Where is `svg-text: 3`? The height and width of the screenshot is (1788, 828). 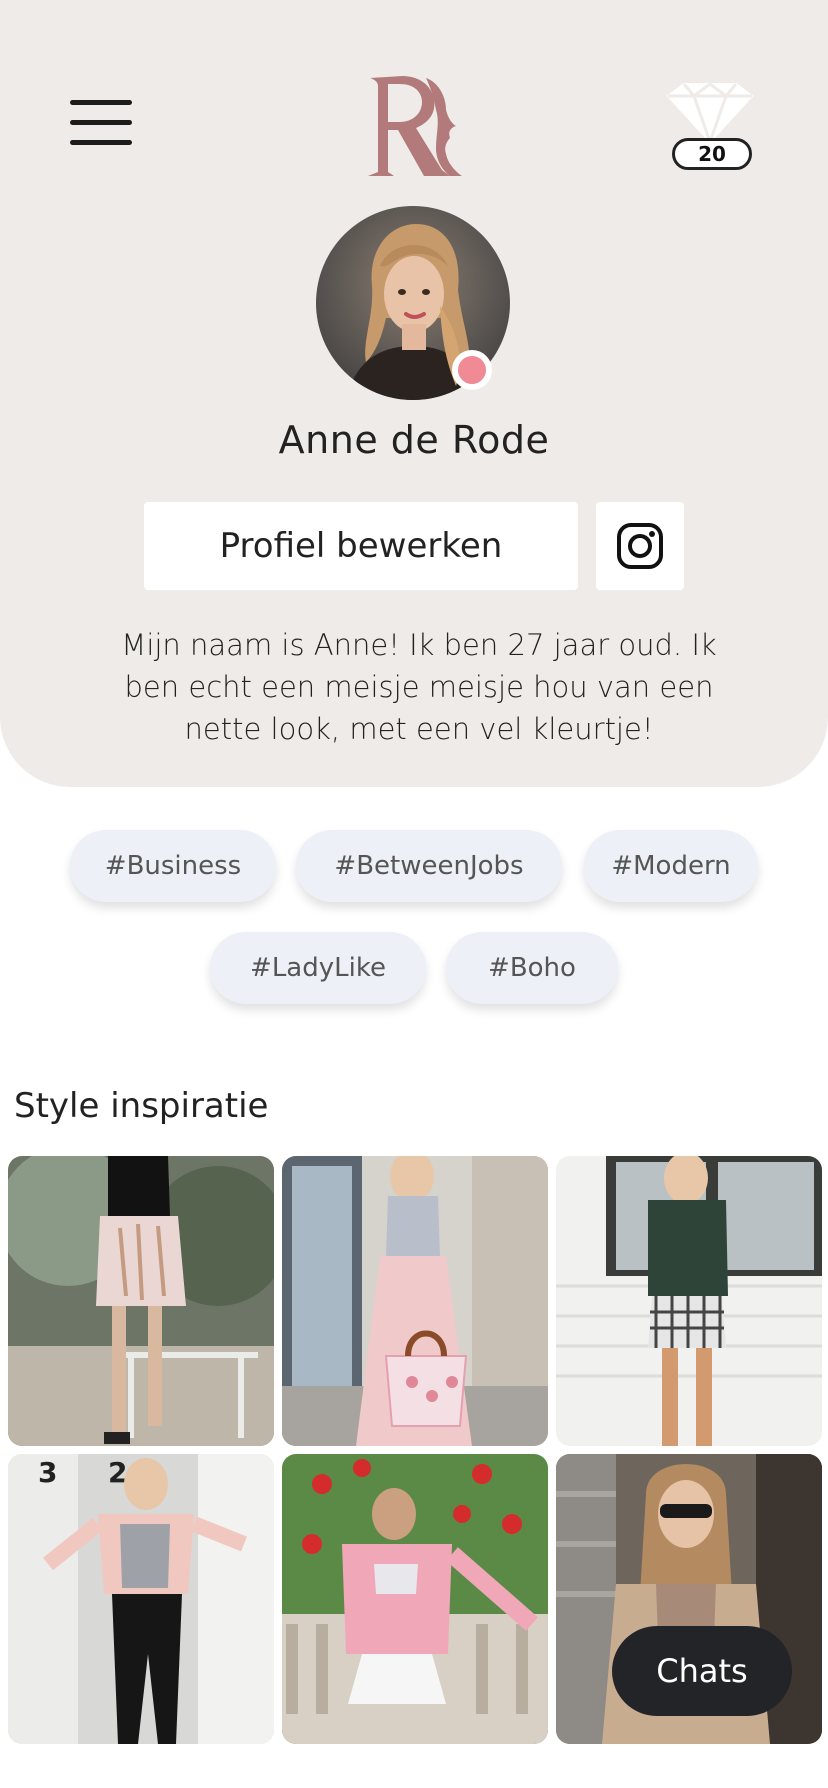
svg-text: 3 is located at coordinates (47, 1472).